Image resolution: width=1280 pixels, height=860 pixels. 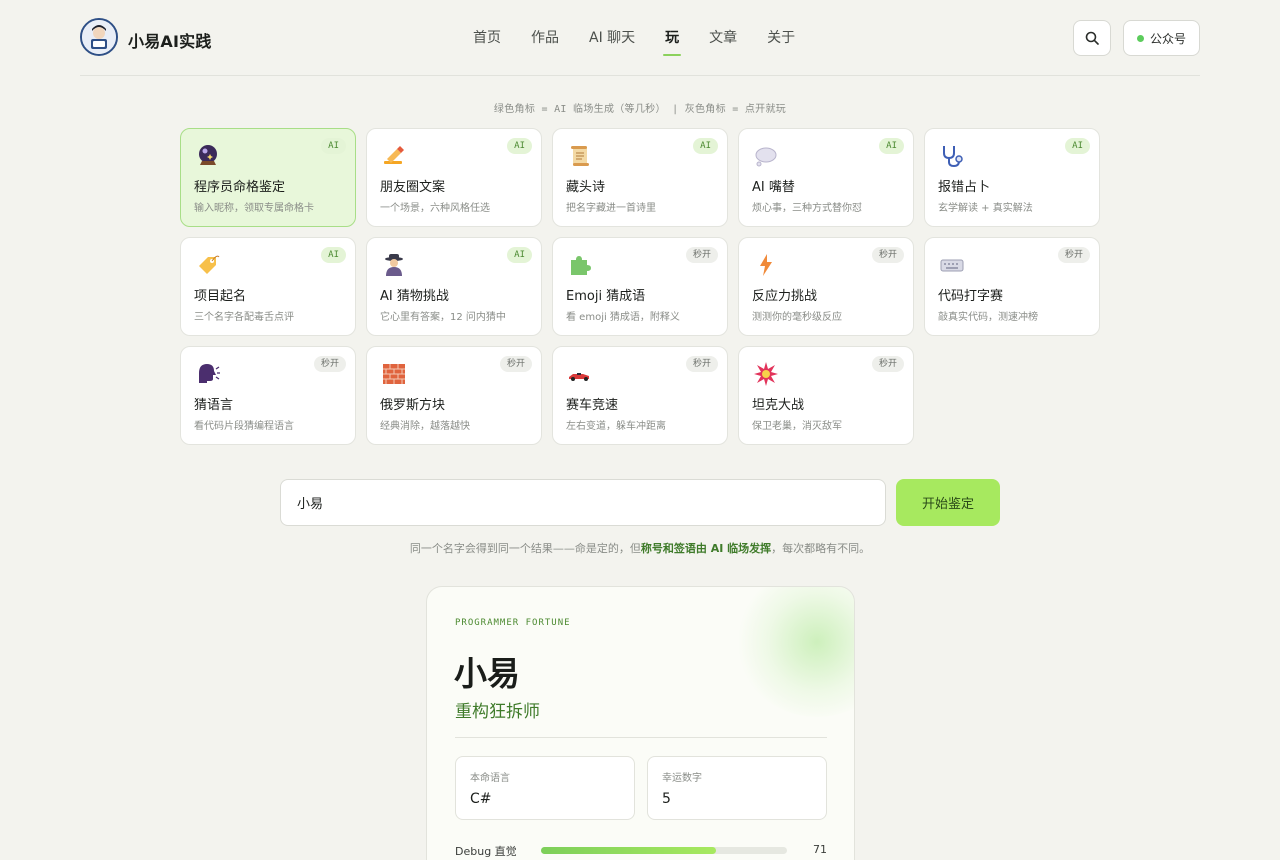 What do you see at coordinates (797, 317) in the screenshot?
I see `card-desc: 测测你的毫秒级反应` at bounding box center [797, 317].